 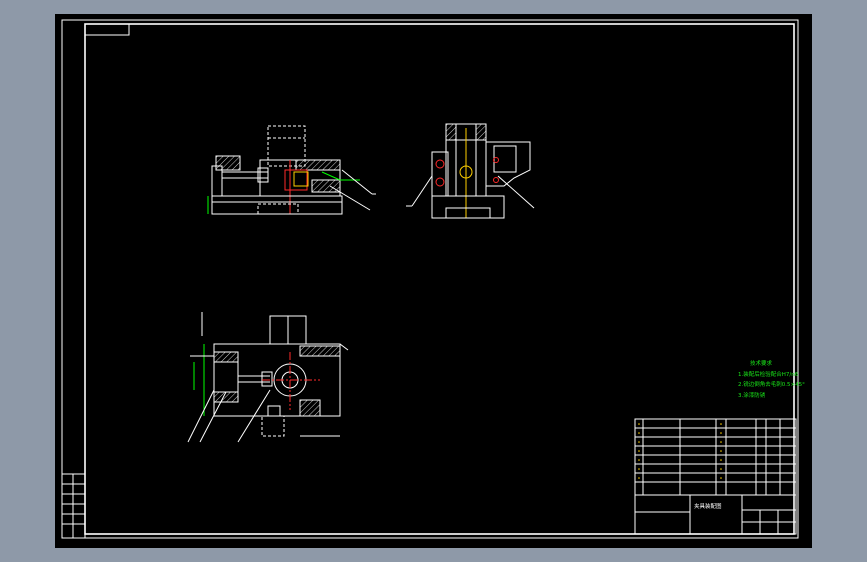 What do you see at coordinates (771, 385) in the screenshot?
I see `note-item-2: 2.锐边倒角去毛刺0.5×45°` at bounding box center [771, 385].